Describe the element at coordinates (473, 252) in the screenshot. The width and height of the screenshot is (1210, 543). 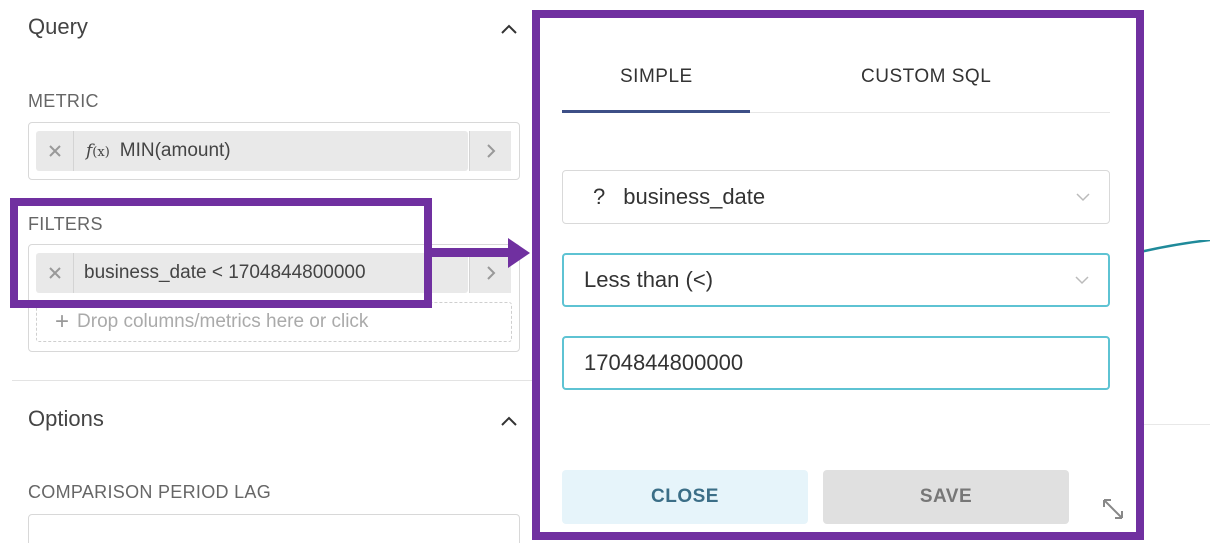
I see `annotation-arrow-line` at that location.